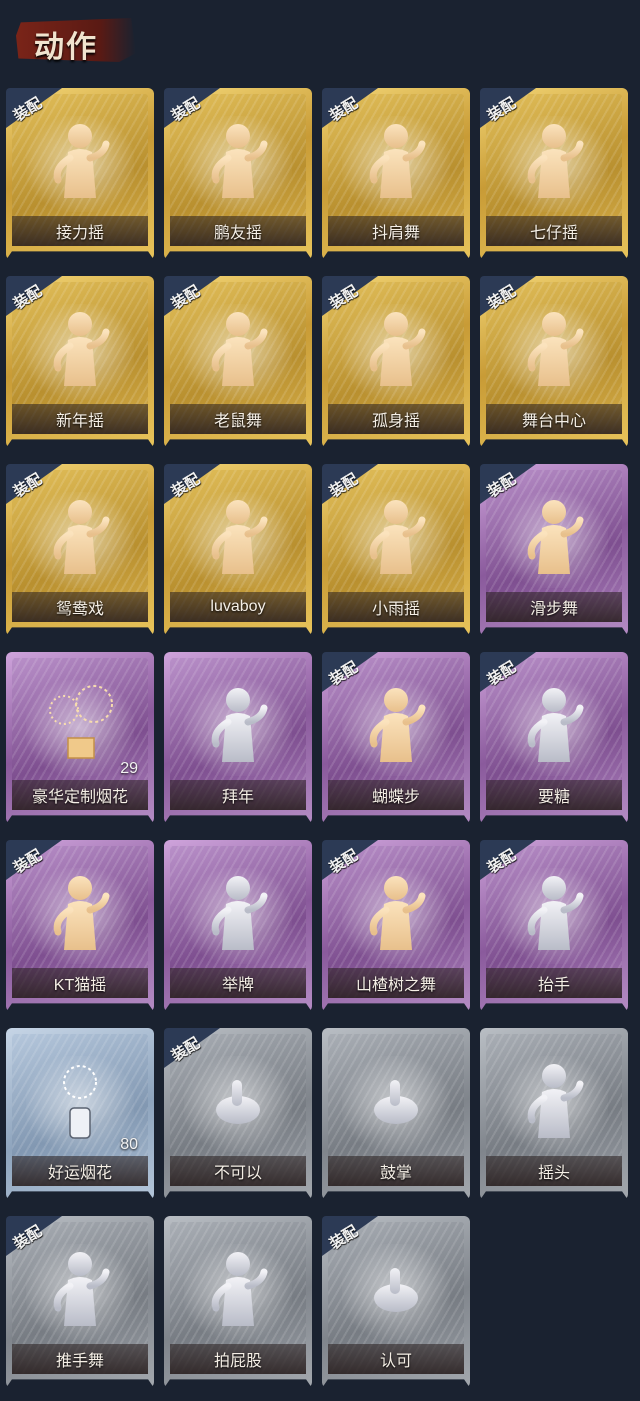 The height and width of the screenshot is (1401, 640). I want to click on action-card: 拜年, so click(238, 738).